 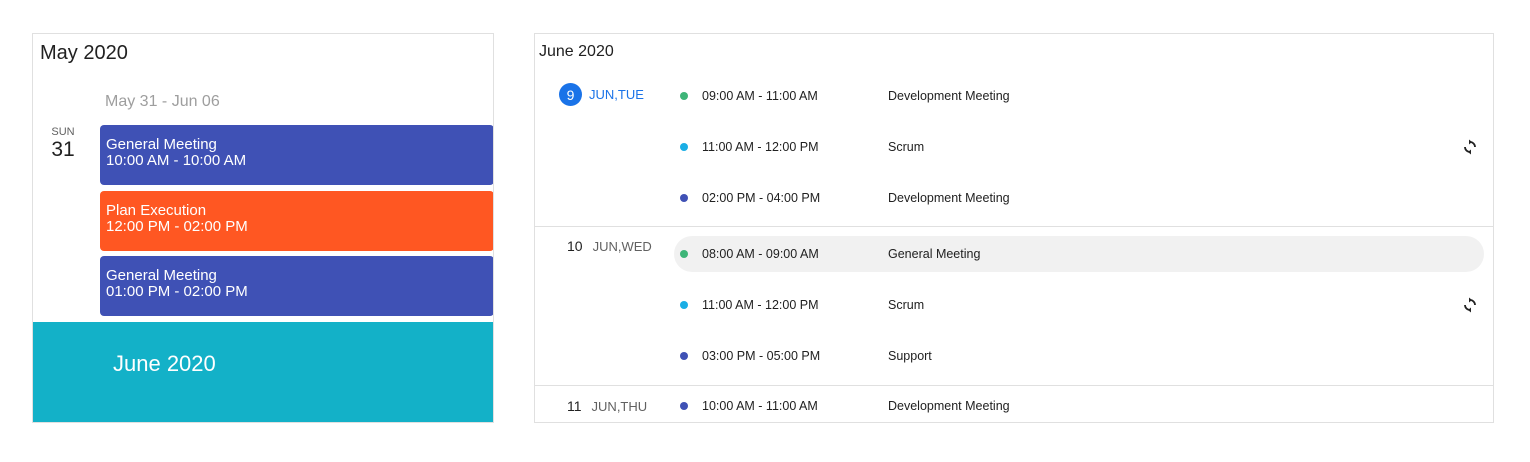 I want to click on agenda-row: 09:00 AM - 11:00 AM Development Meeting, so click(x=1079, y=96).